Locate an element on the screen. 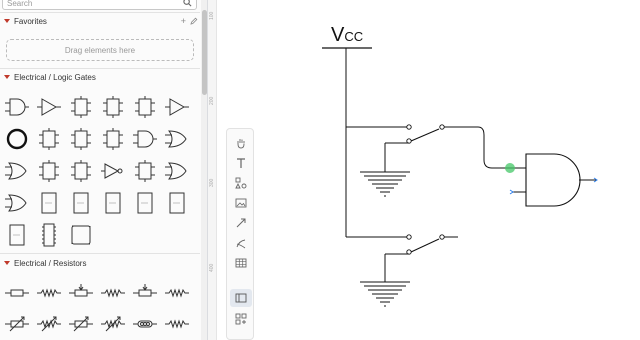 This screenshot has height=340, width=640. text-tool-button is located at coordinates (241, 163).